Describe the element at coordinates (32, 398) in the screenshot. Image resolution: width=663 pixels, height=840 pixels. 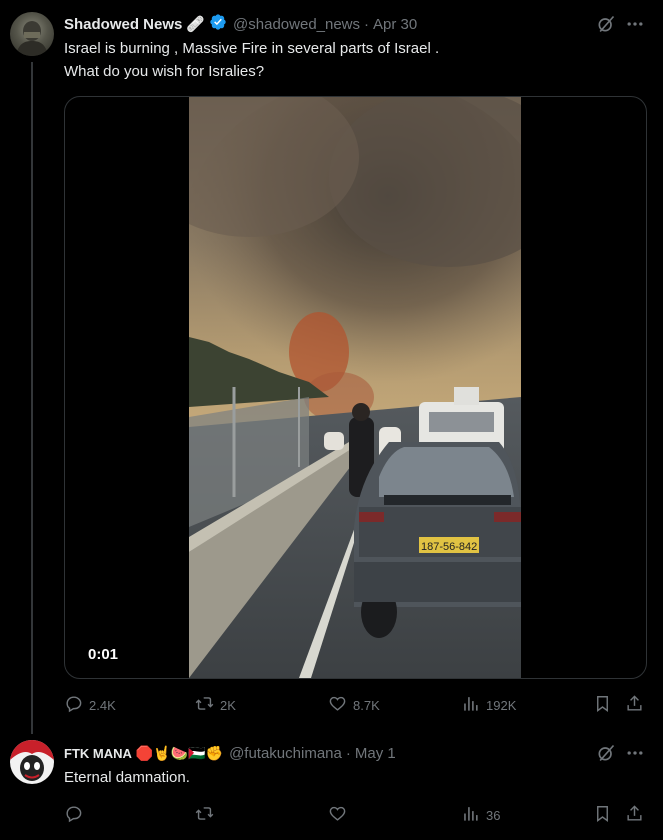
I see `thread-line` at that location.